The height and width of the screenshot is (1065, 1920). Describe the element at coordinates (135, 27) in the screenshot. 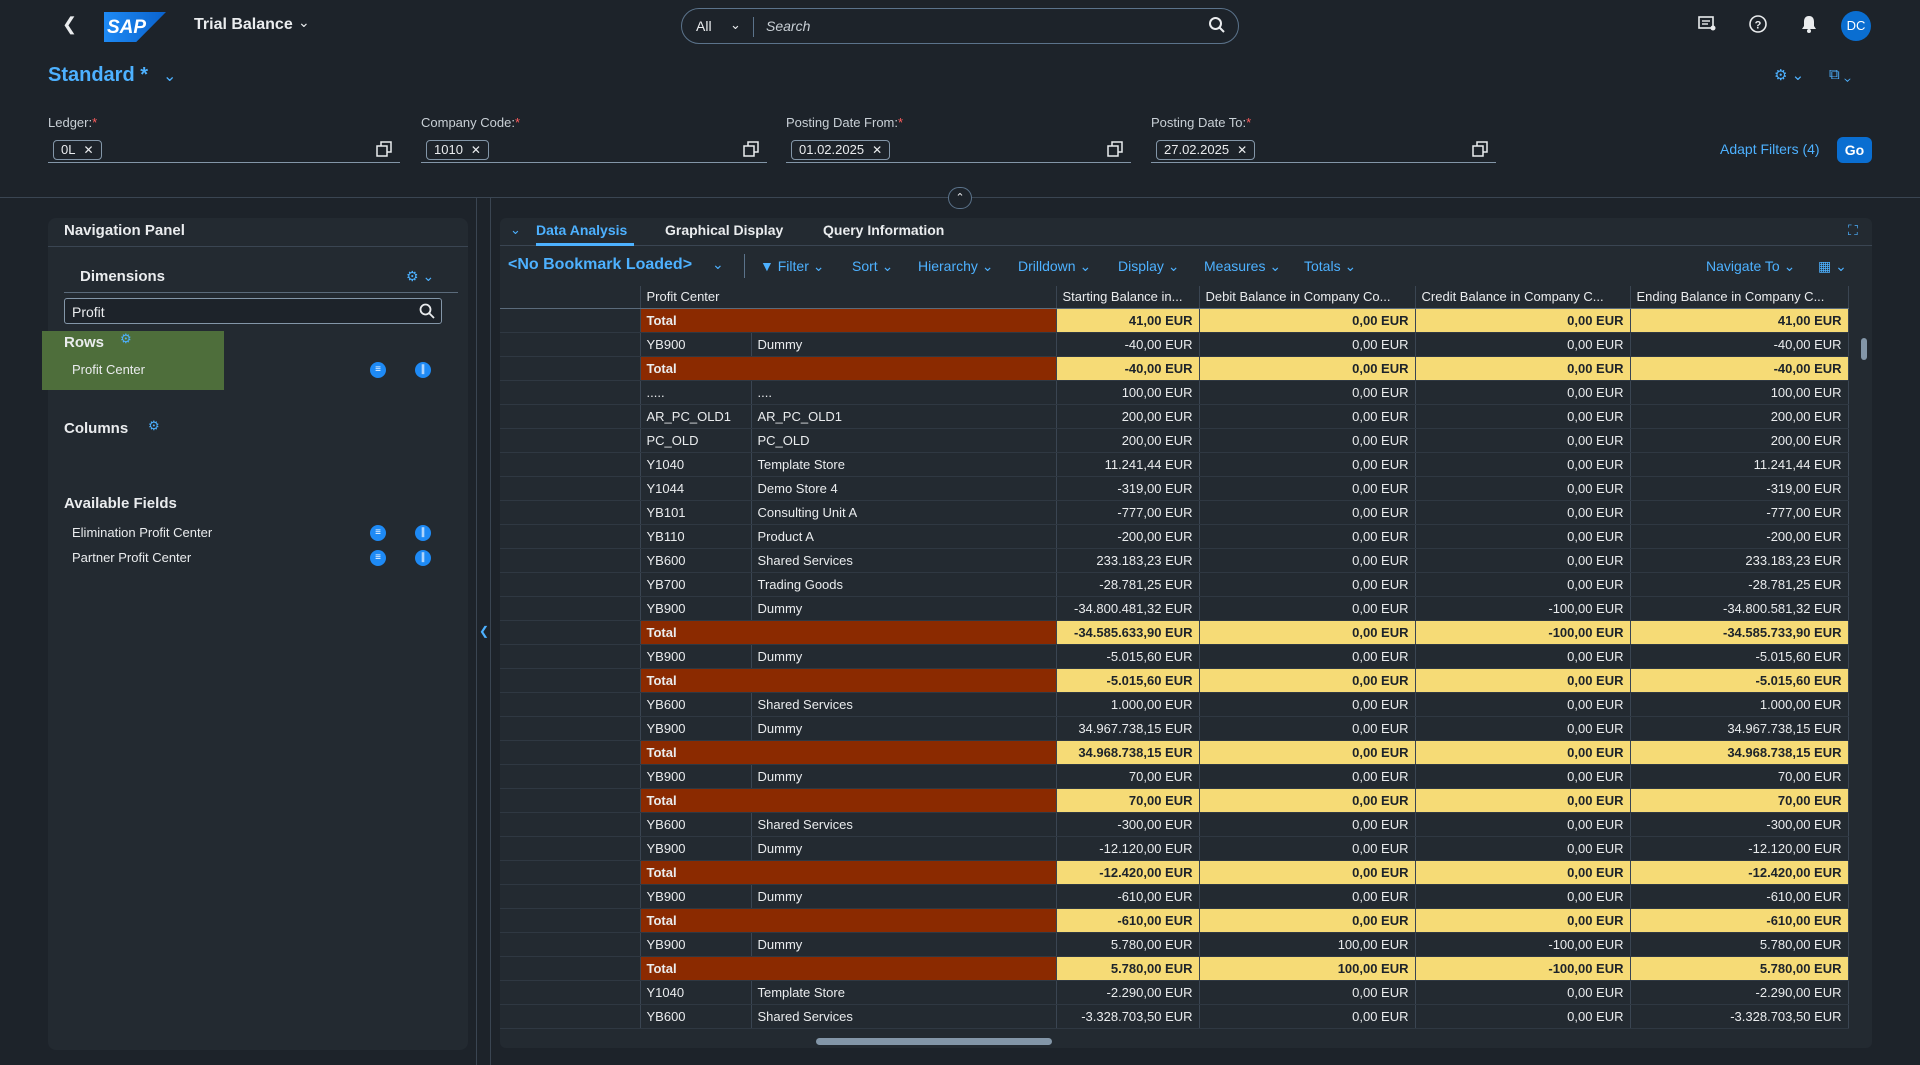

I see `sap-logo: SAP` at that location.